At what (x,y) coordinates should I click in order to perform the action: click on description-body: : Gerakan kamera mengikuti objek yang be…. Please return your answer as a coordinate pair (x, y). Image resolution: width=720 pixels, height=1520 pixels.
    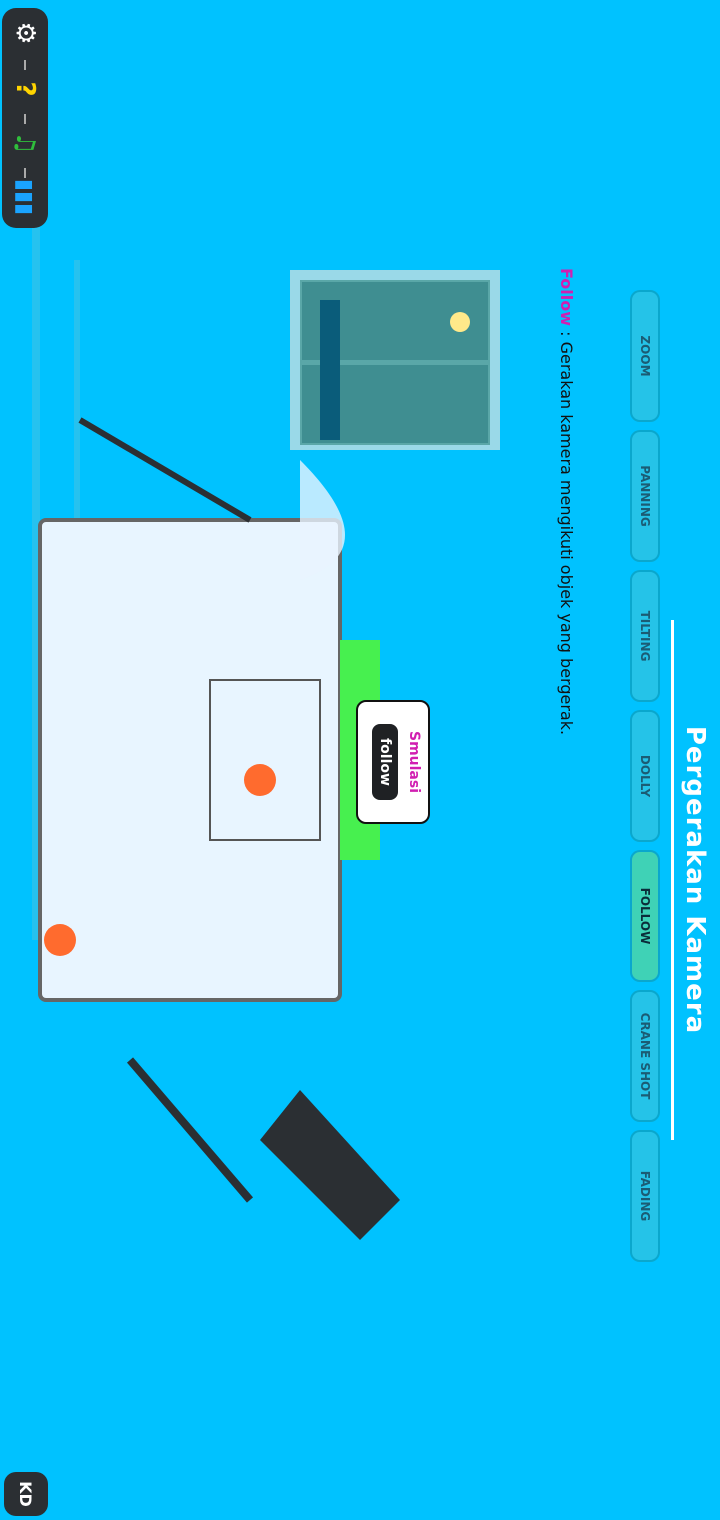
    Looking at the image, I should click on (566, 531).